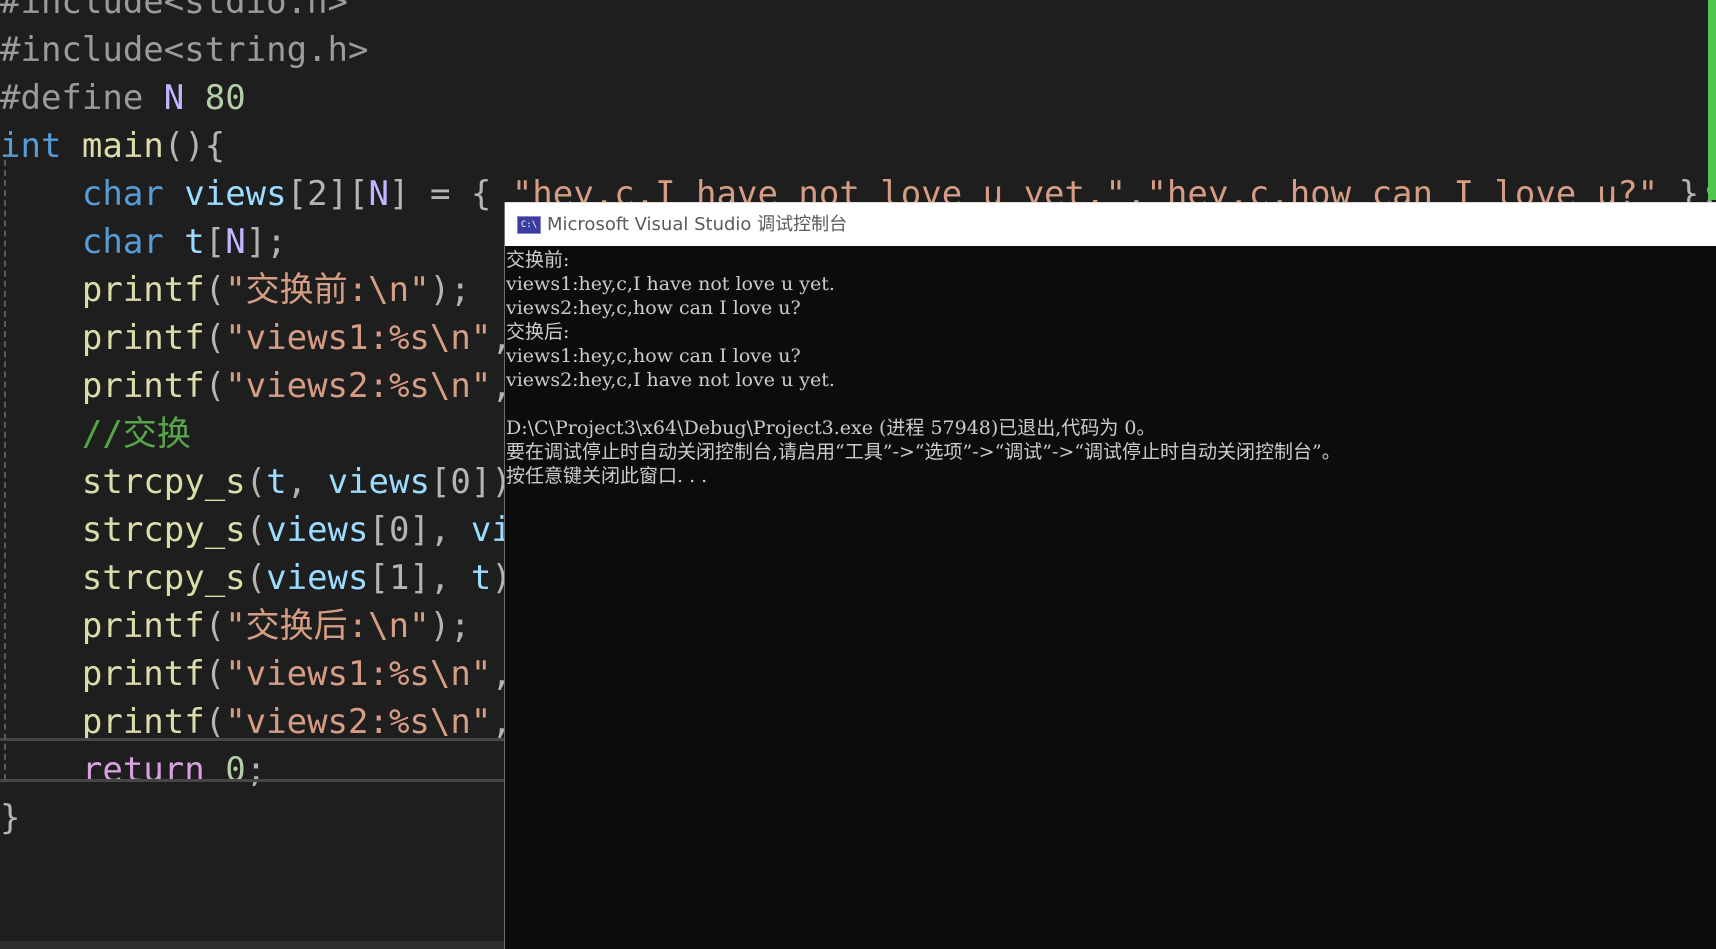 This screenshot has height=949, width=1716. Describe the element at coordinates (122, 146) in the screenshot. I see `code-token: main` at that location.